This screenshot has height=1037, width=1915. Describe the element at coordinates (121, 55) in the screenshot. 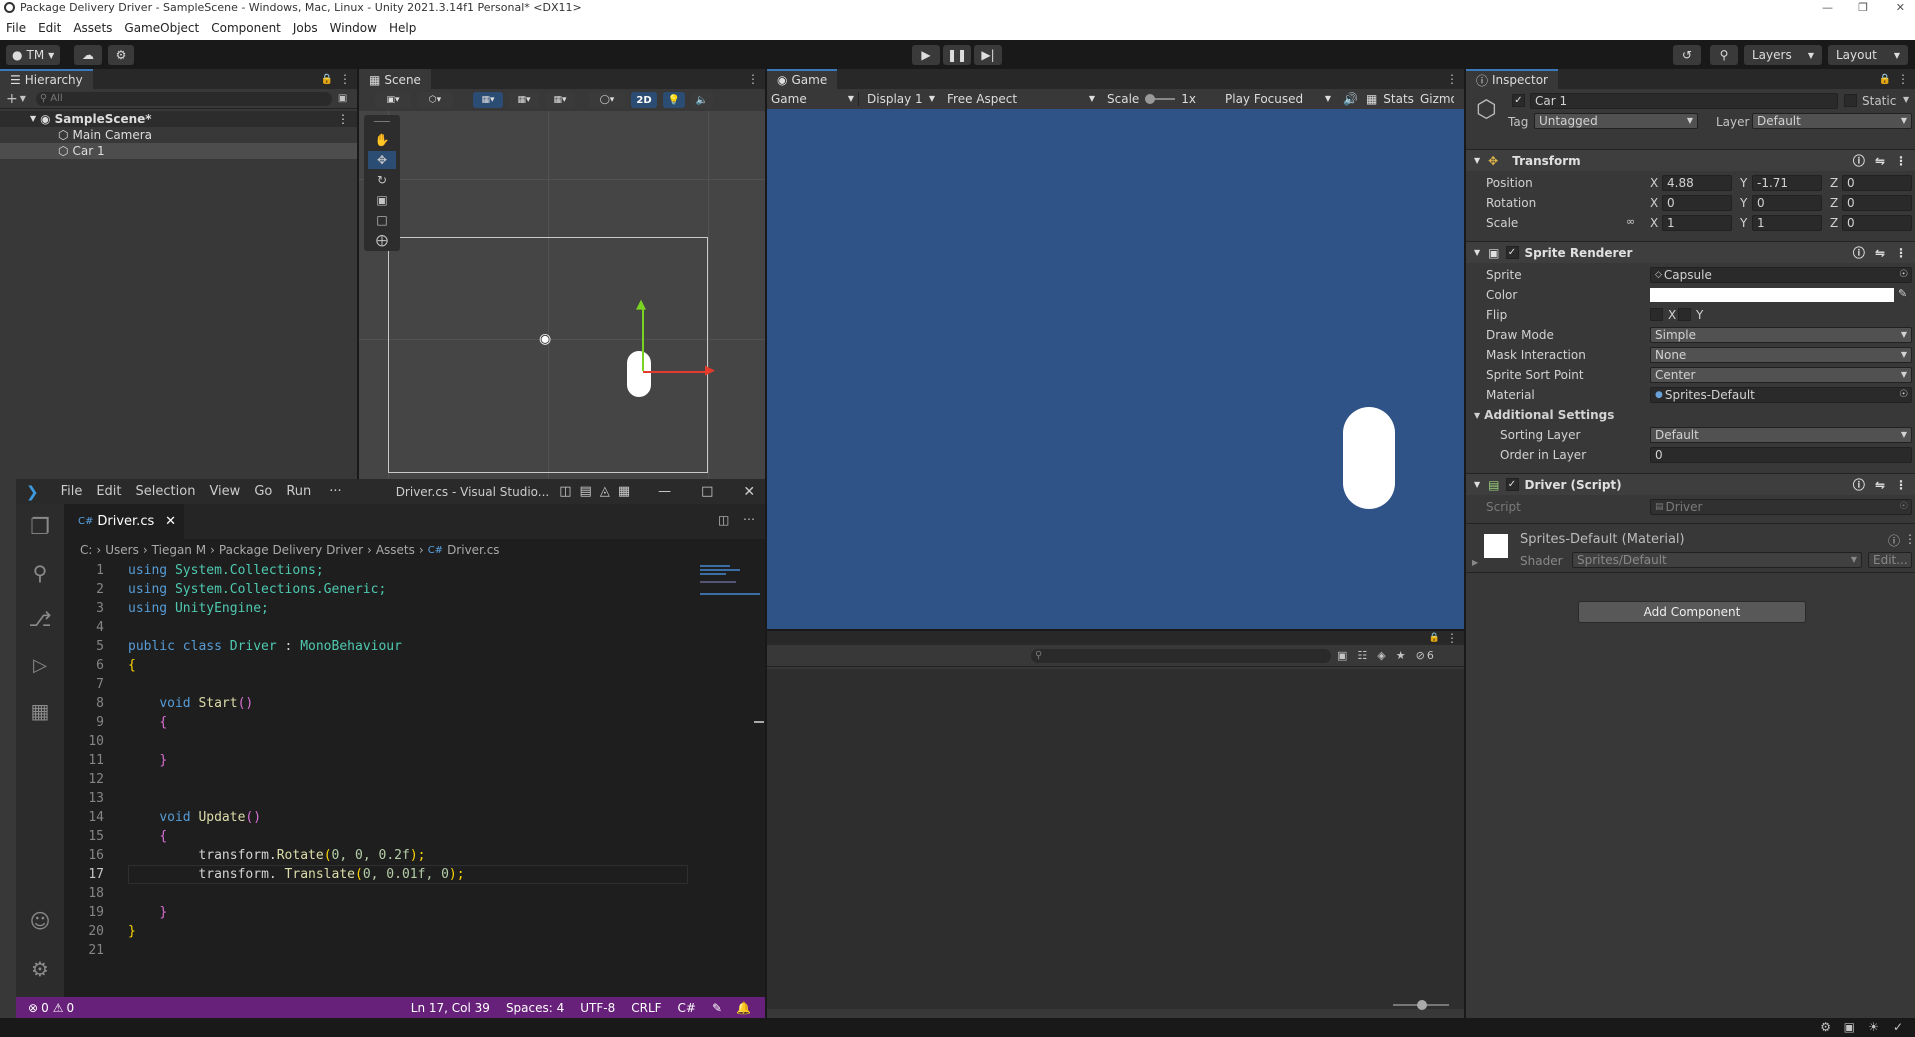

I see `collab-button: ⚙` at that location.